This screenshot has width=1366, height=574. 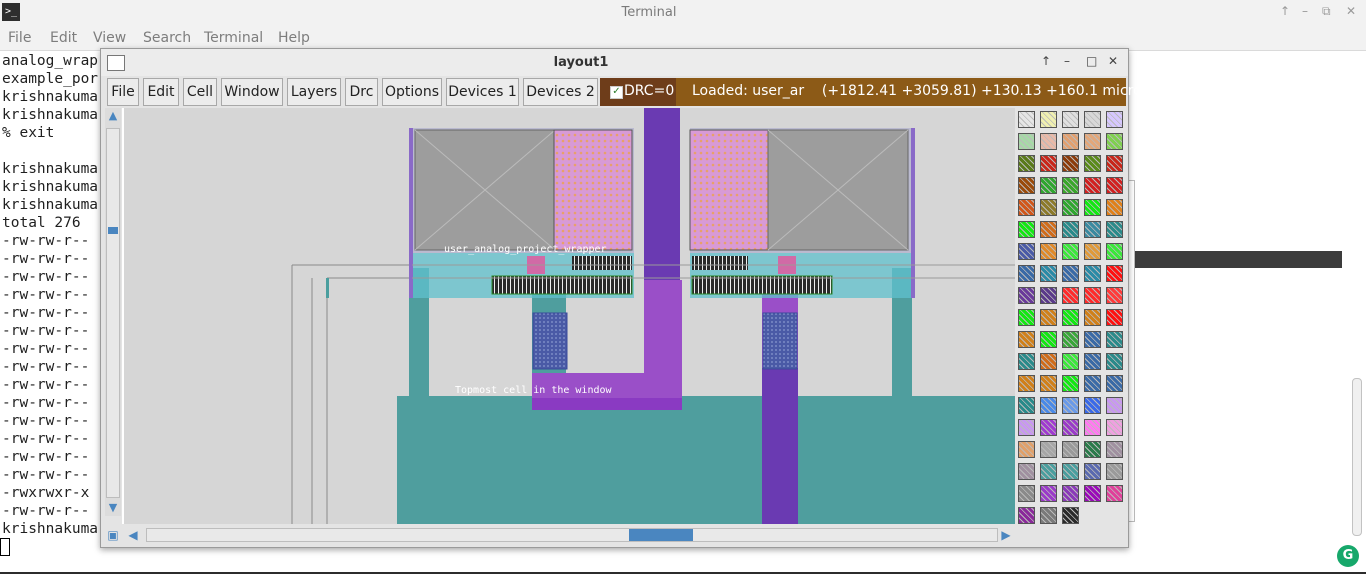 I want to click on horizontal-scroll-thumb, so click(x=661, y=535).